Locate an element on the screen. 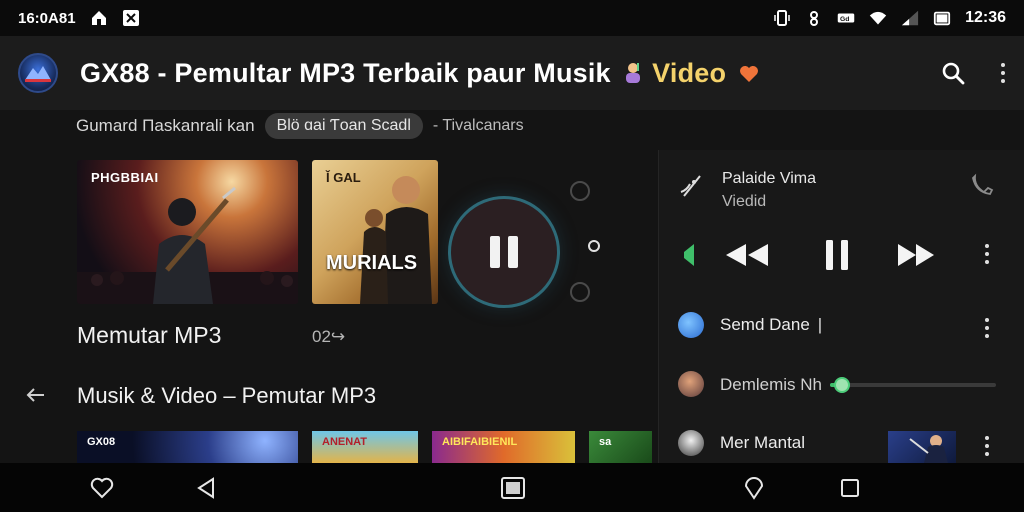 This screenshot has width=1024, height=512. recents-nav-icon is located at coordinates (850, 488).